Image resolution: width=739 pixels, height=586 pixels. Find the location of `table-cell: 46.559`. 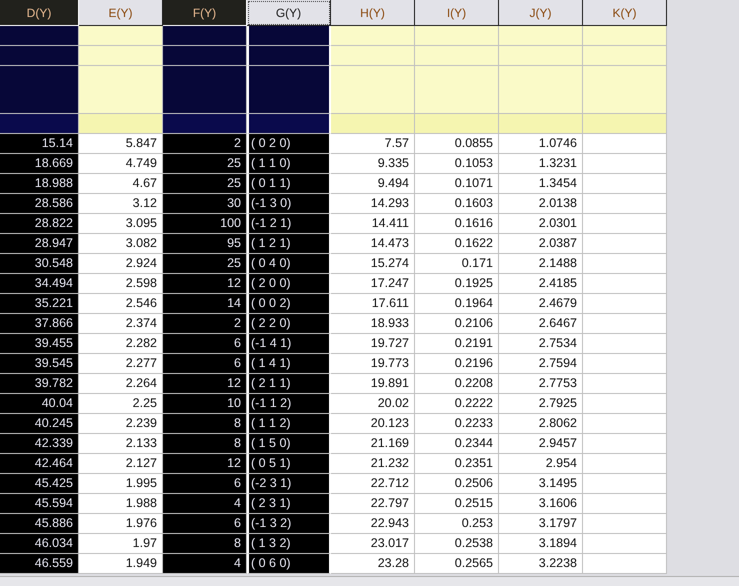

table-cell: 46.559 is located at coordinates (39, 564).